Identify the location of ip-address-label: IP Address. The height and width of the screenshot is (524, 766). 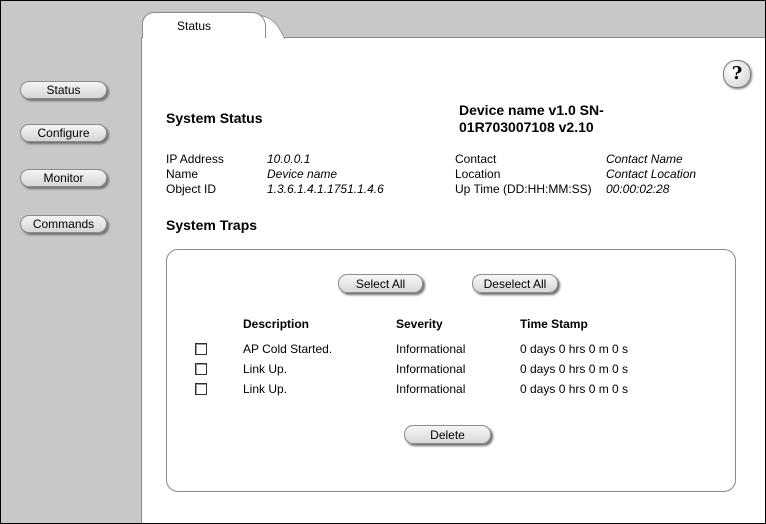
(195, 159).